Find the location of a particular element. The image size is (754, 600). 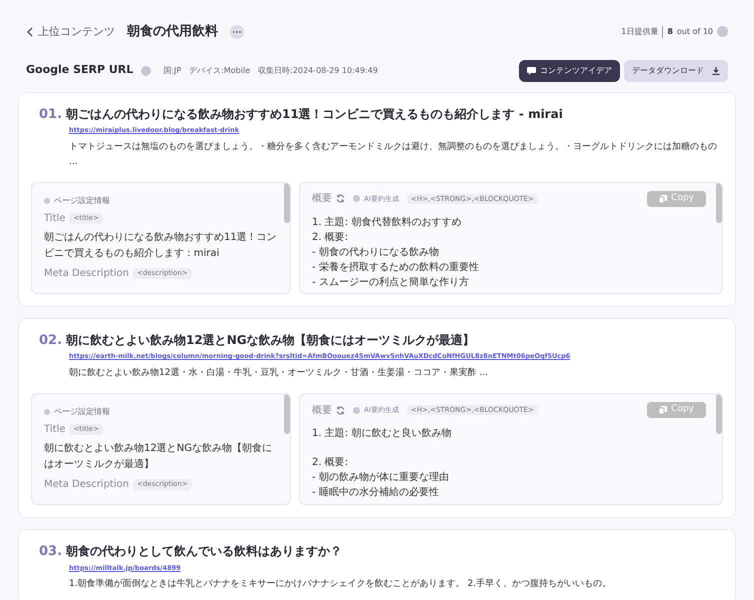

summary-line: - 栄養を摂取するための飲料の重要性 is located at coordinates (396, 267).